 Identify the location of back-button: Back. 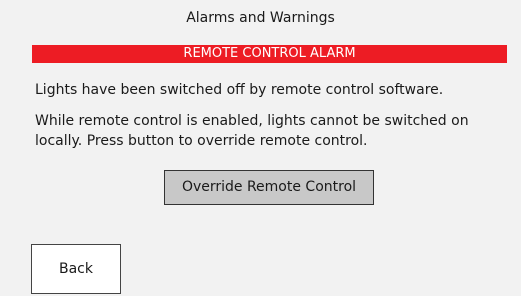
(76, 269).